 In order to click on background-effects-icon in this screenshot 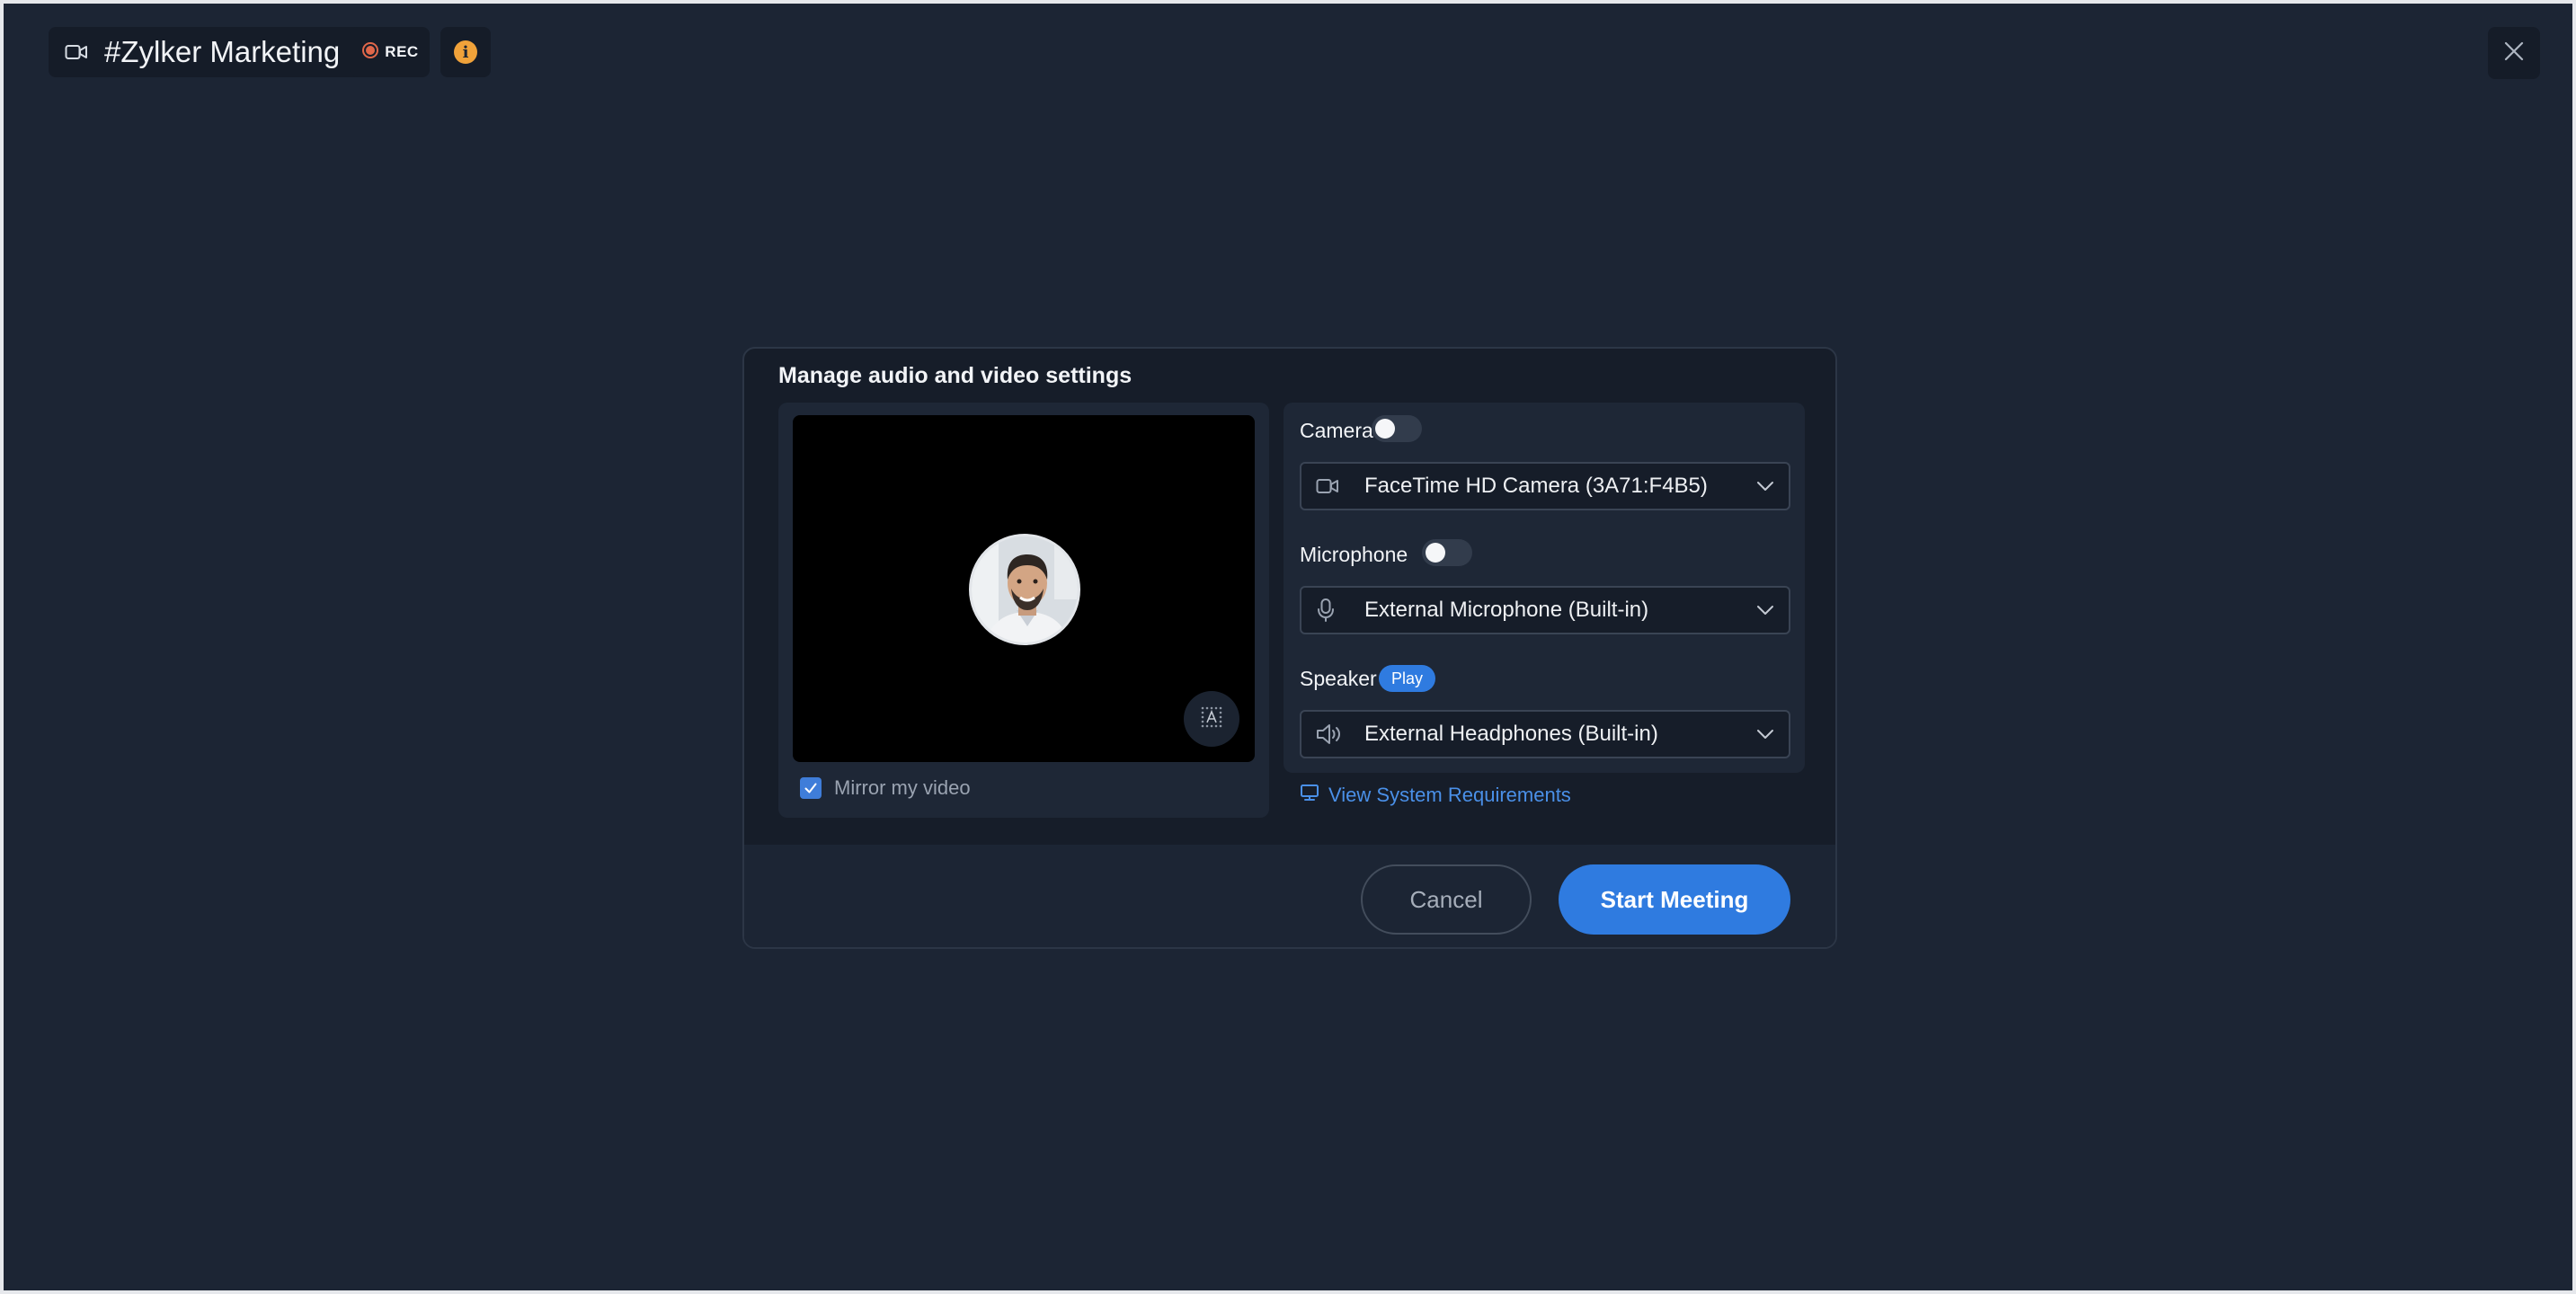, I will do `click(1211, 719)`.